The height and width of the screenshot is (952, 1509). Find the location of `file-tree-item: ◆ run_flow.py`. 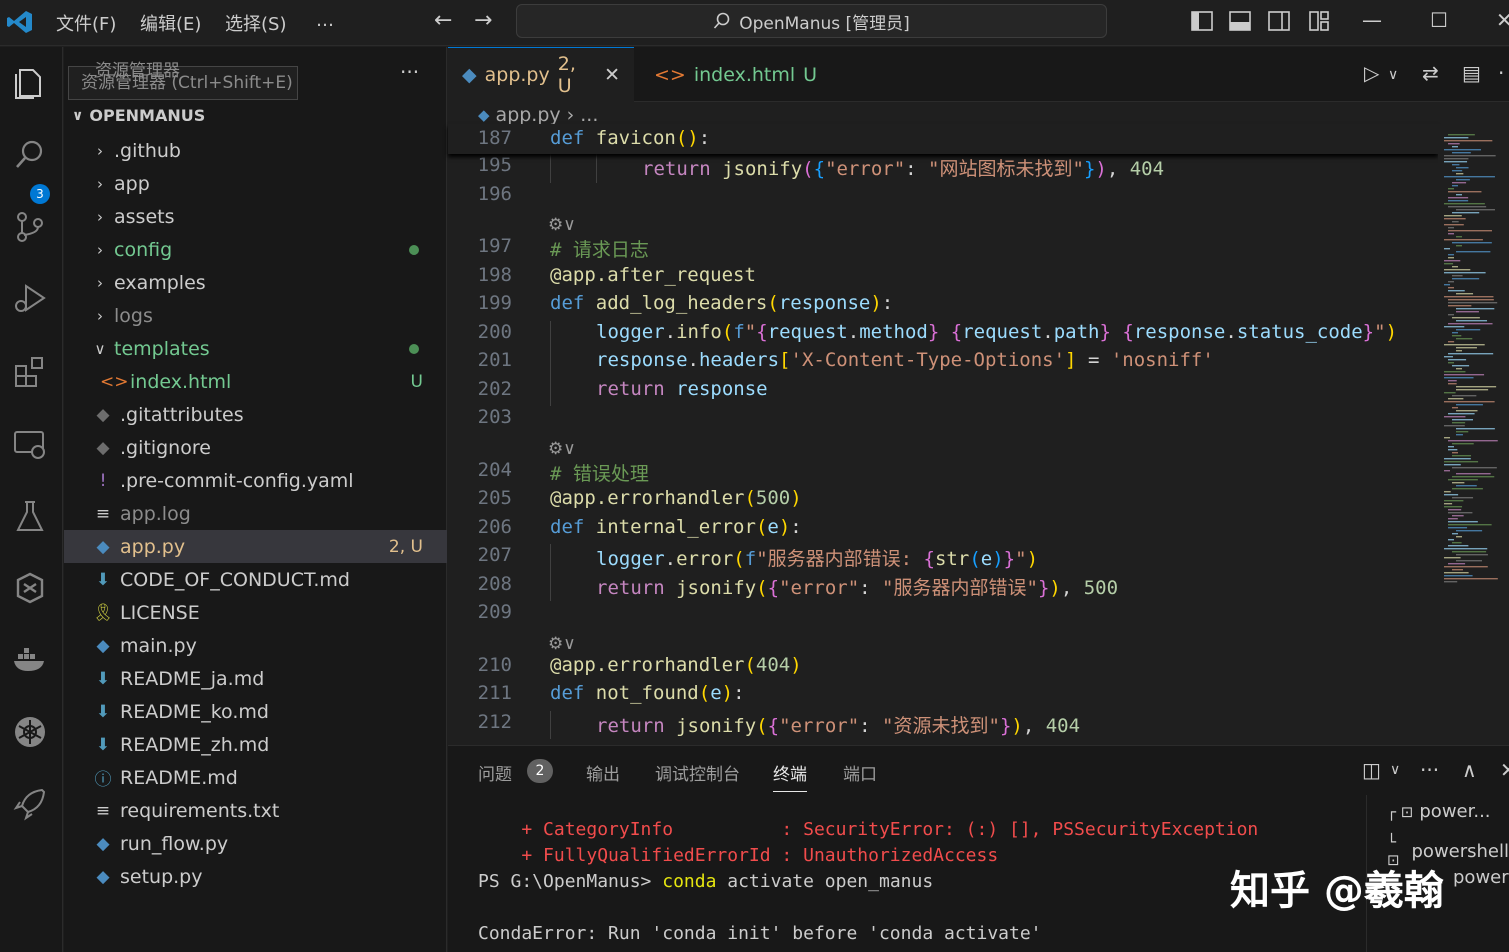

file-tree-item: ◆ run_flow.py is located at coordinates (255, 843).